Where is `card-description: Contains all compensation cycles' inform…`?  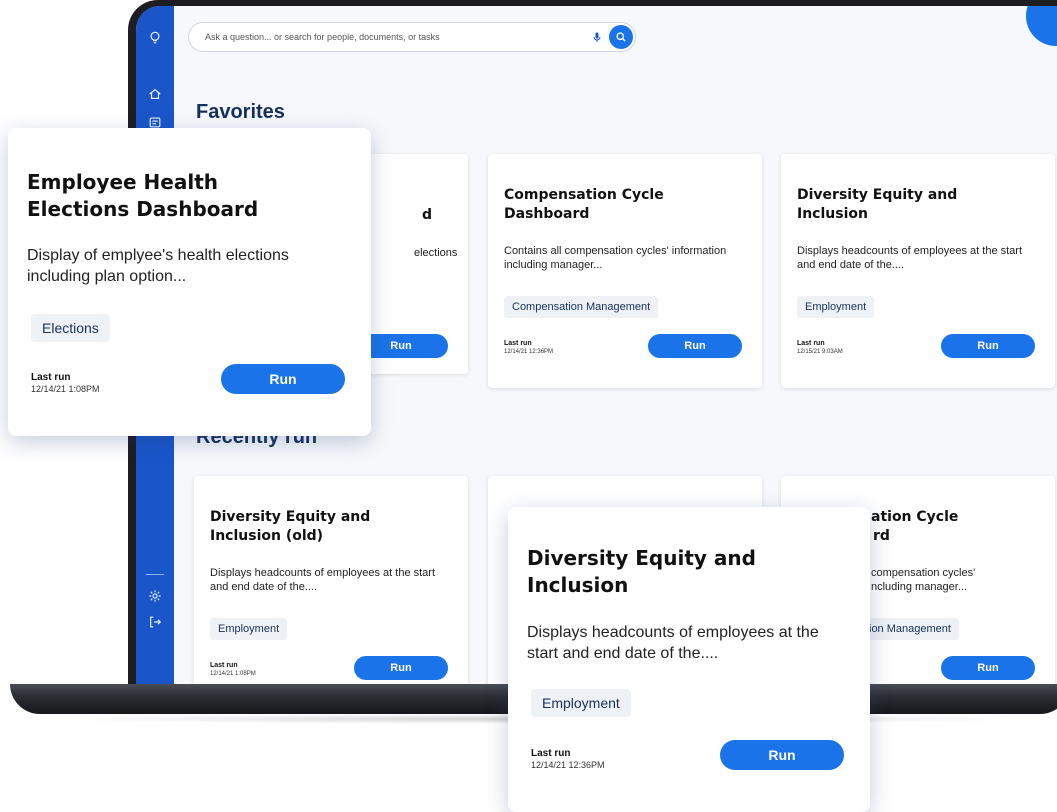 card-description: Contains all compensation cycles' inform… is located at coordinates (615, 258).